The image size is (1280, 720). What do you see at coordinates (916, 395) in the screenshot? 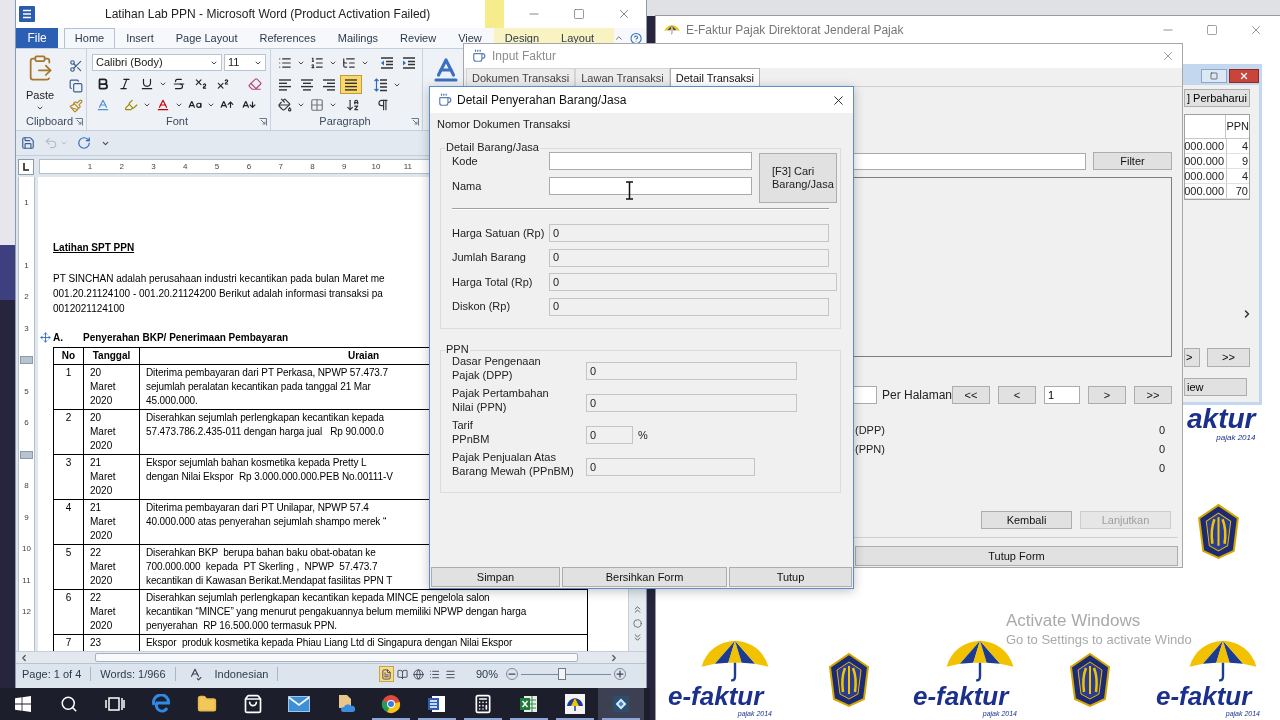
I see `per-page-label: Per Halaman` at bounding box center [916, 395].